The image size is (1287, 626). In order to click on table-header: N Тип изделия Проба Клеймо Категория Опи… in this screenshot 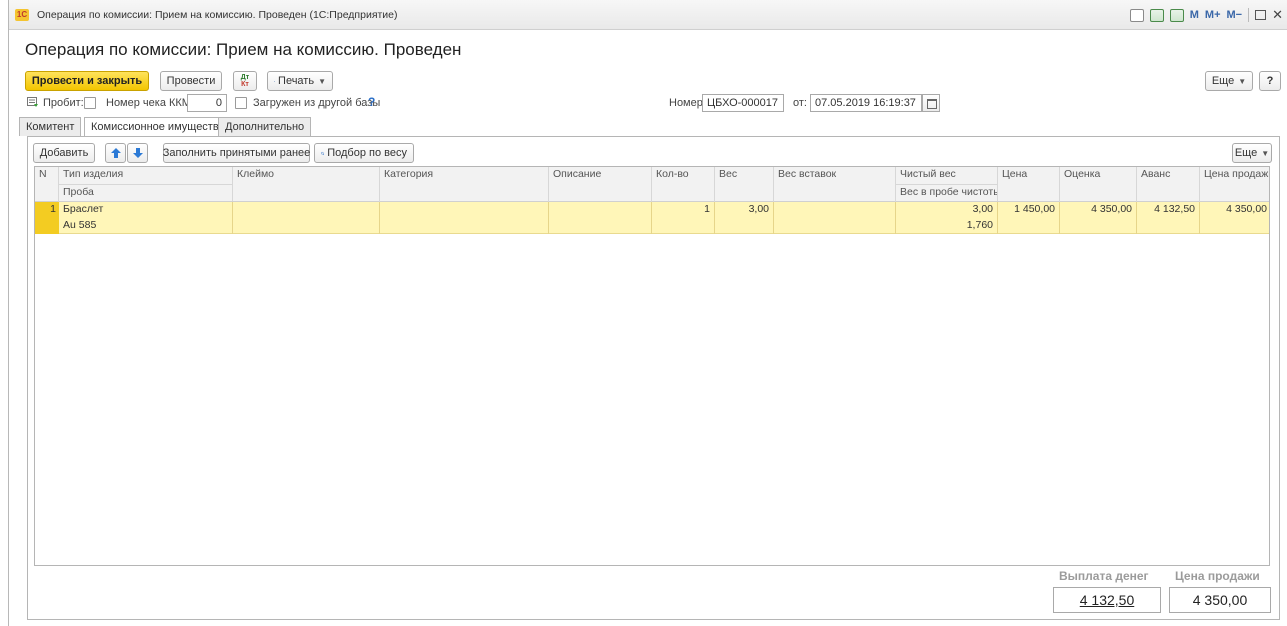, I will do `click(652, 184)`.